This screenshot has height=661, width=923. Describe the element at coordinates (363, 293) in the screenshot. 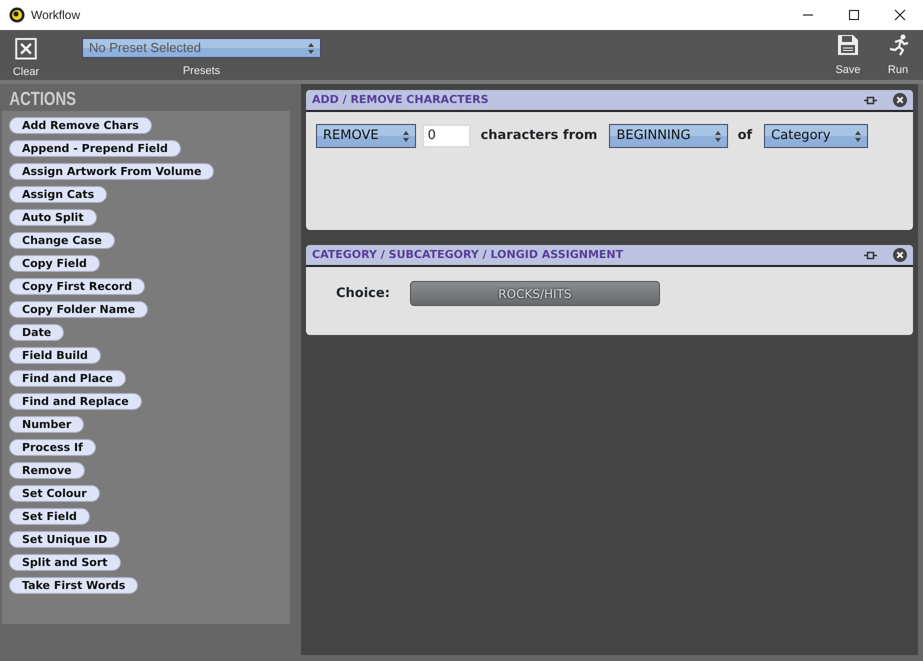

I see `choice-label: Choice:` at that location.